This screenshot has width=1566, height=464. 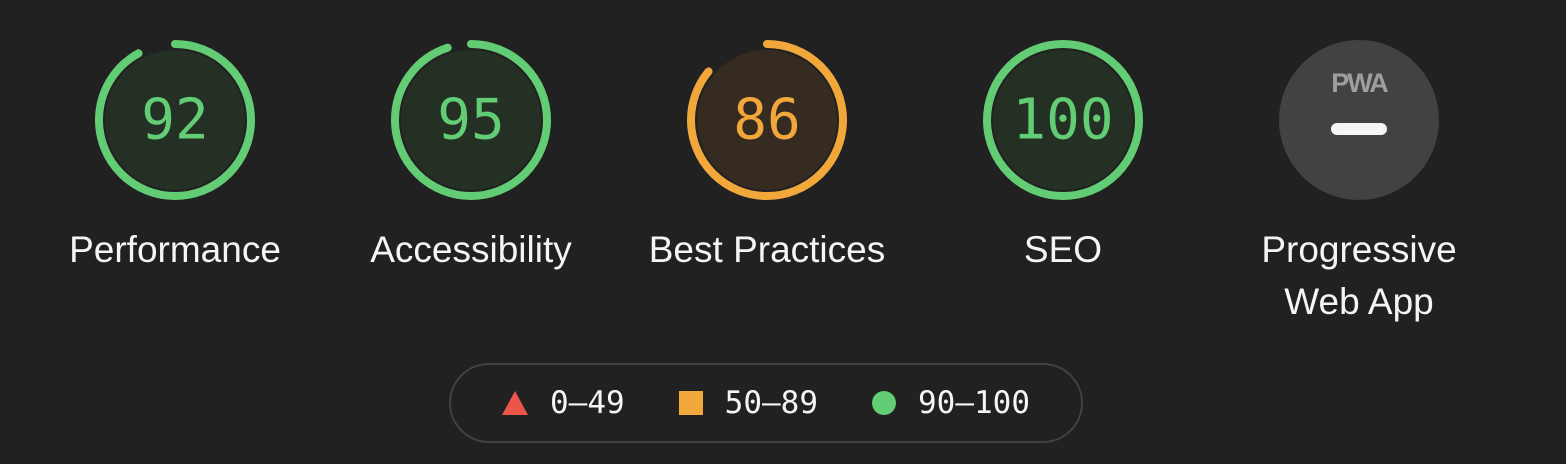 I want to click on triangle-icon, so click(x=515, y=403).